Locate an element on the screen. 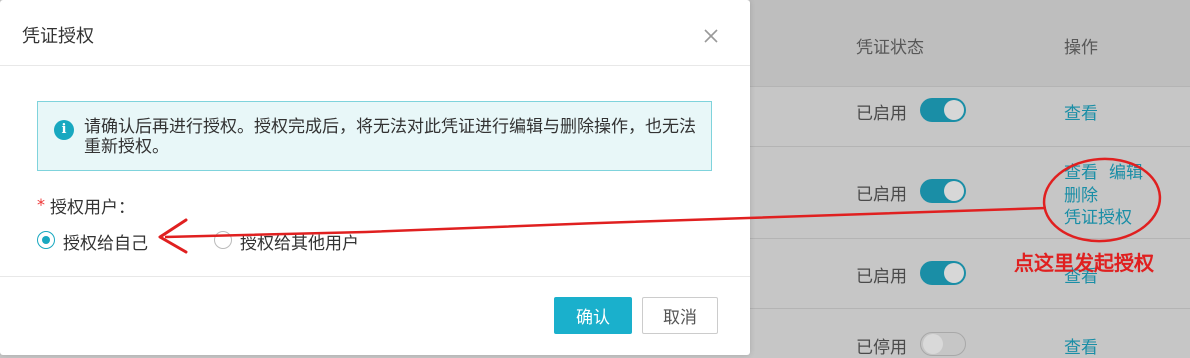  field-label: 授权用户： is located at coordinates (92, 208).